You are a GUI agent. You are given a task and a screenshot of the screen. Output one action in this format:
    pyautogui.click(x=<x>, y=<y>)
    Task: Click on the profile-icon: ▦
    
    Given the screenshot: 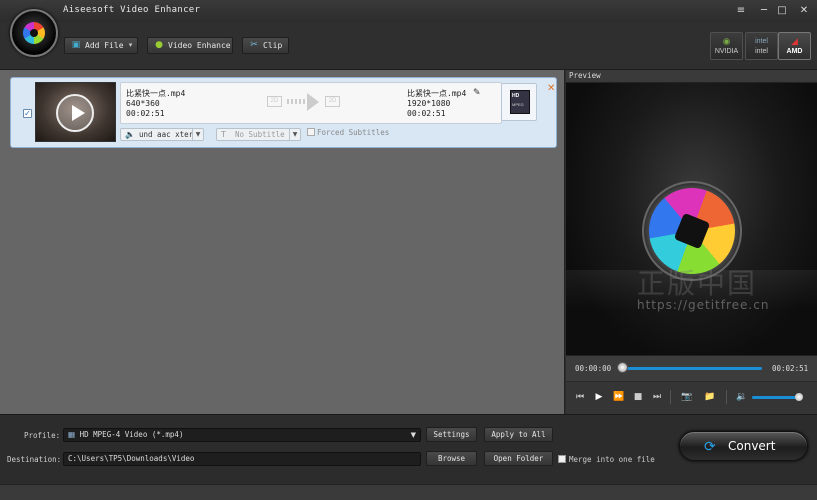 What is the action you would take?
    pyautogui.click(x=72, y=434)
    